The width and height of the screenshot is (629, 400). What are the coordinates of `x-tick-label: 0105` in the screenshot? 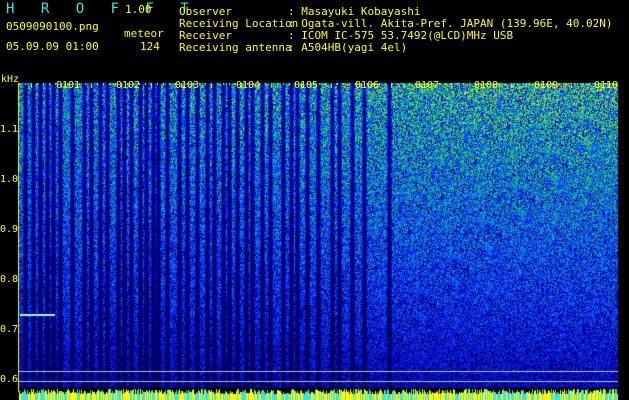 It's located at (306, 85).